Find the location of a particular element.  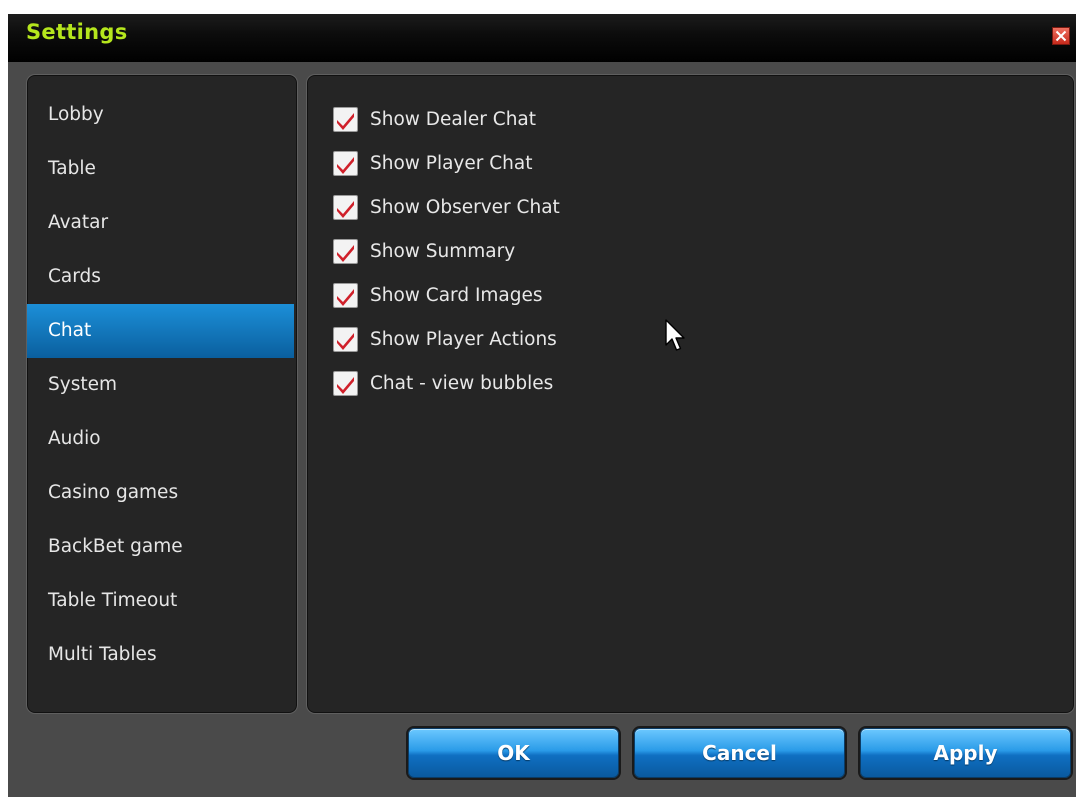

checkbox-chat-view-bubbles is located at coordinates (345, 383).